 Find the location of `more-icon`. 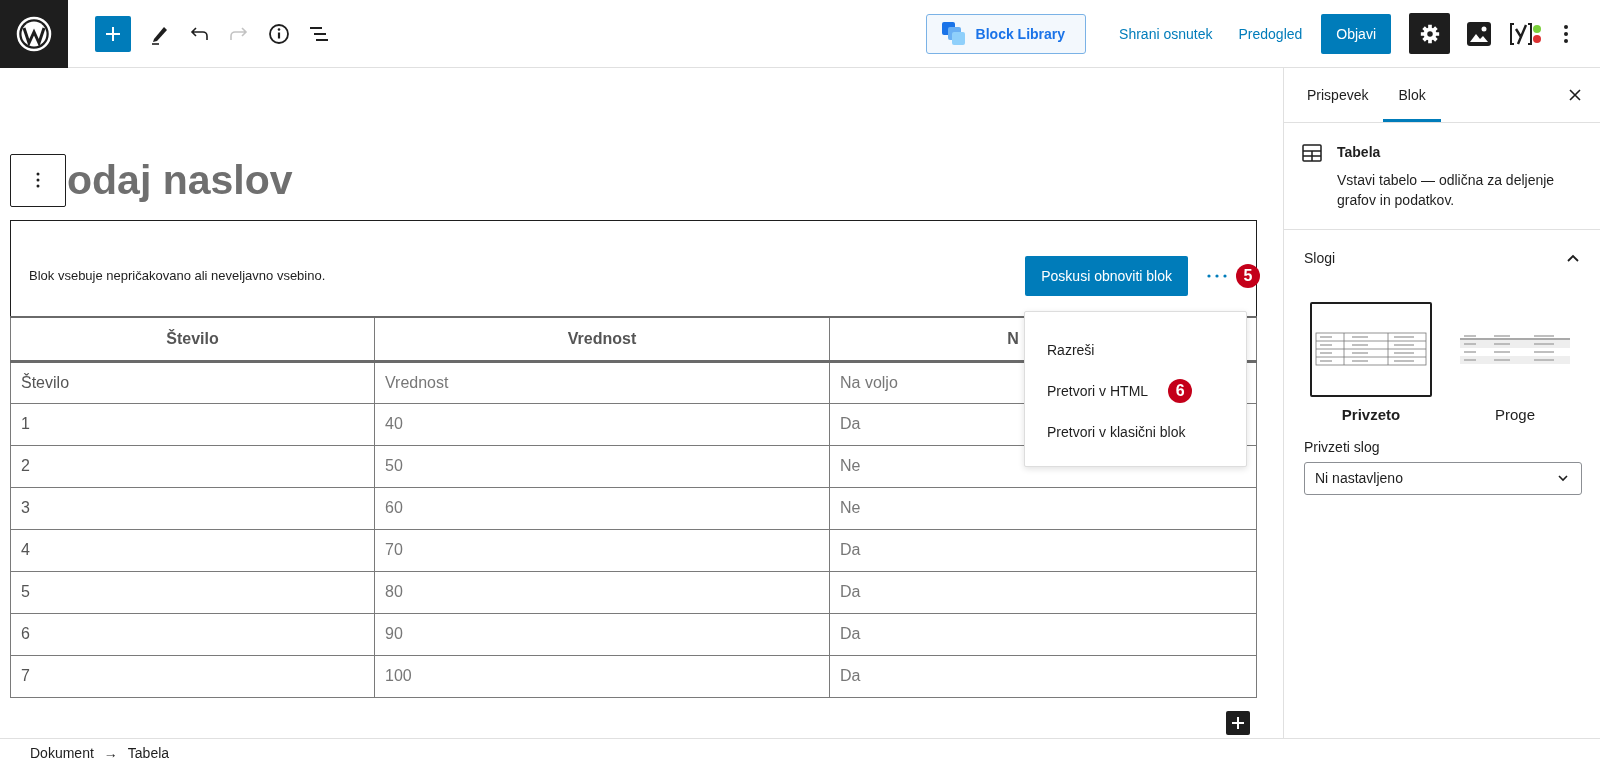

more-icon is located at coordinates (38, 180).